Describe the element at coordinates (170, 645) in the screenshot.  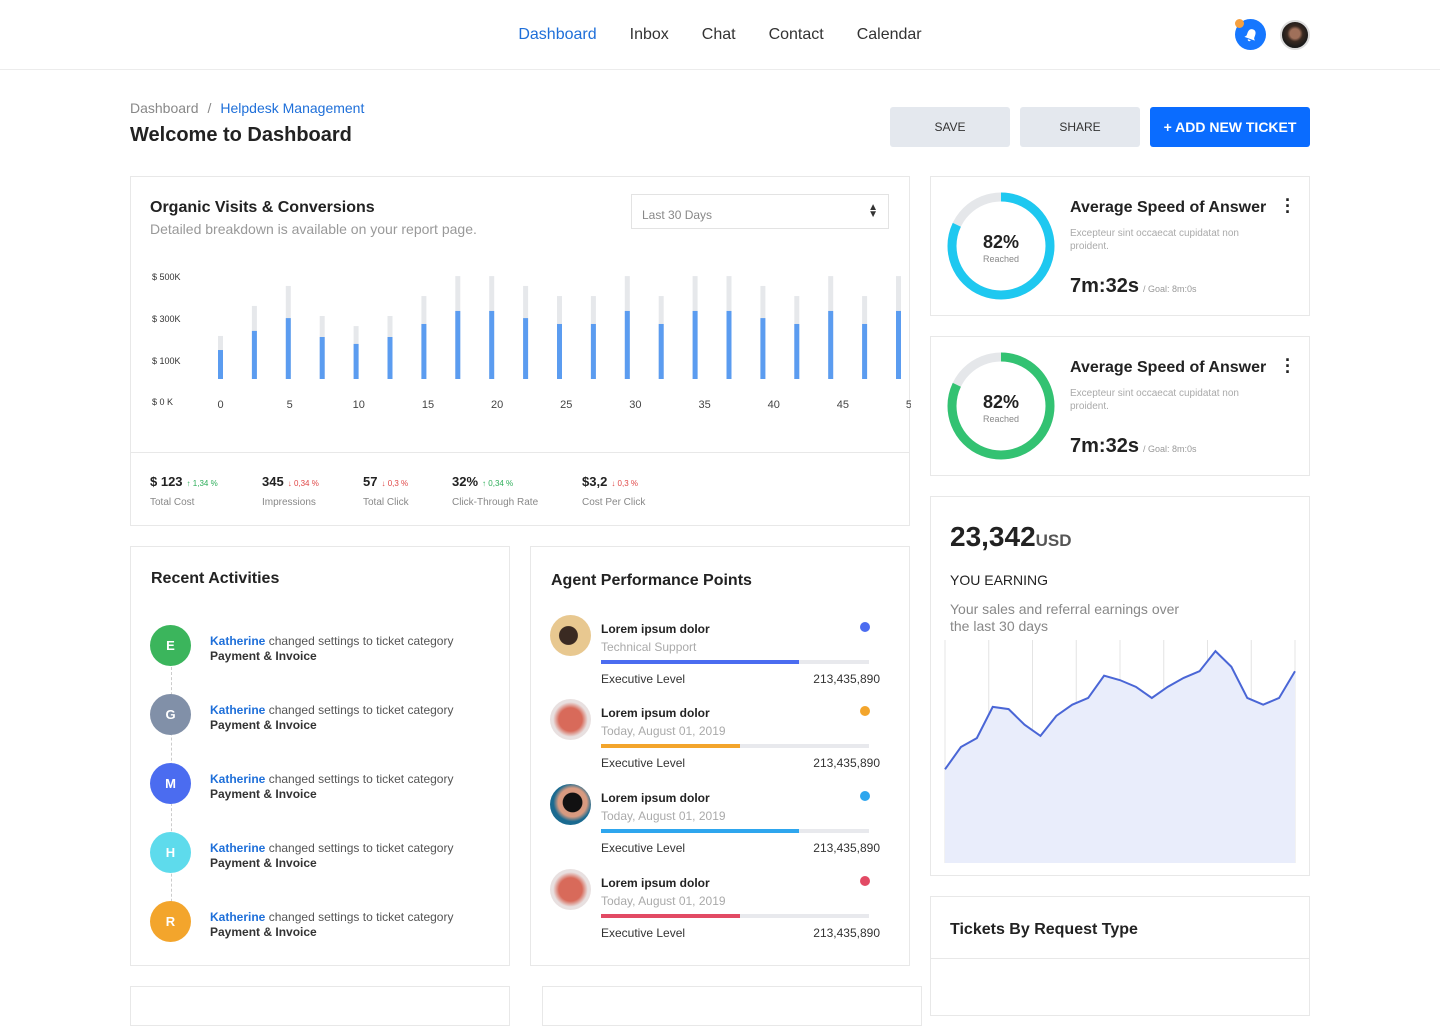
I see `activity-avatar: E` at that location.